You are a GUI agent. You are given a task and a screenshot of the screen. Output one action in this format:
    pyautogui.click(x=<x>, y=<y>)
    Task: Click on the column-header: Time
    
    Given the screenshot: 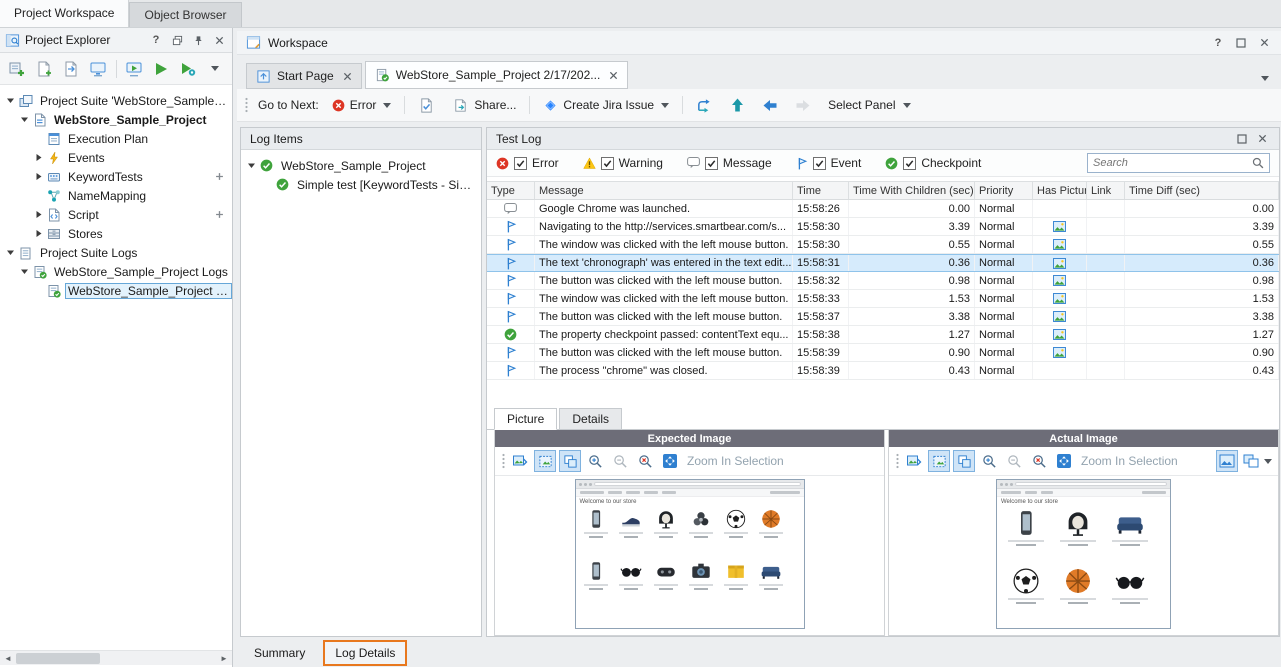 What is the action you would take?
    pyautogui.click(x=821, y=190)
    